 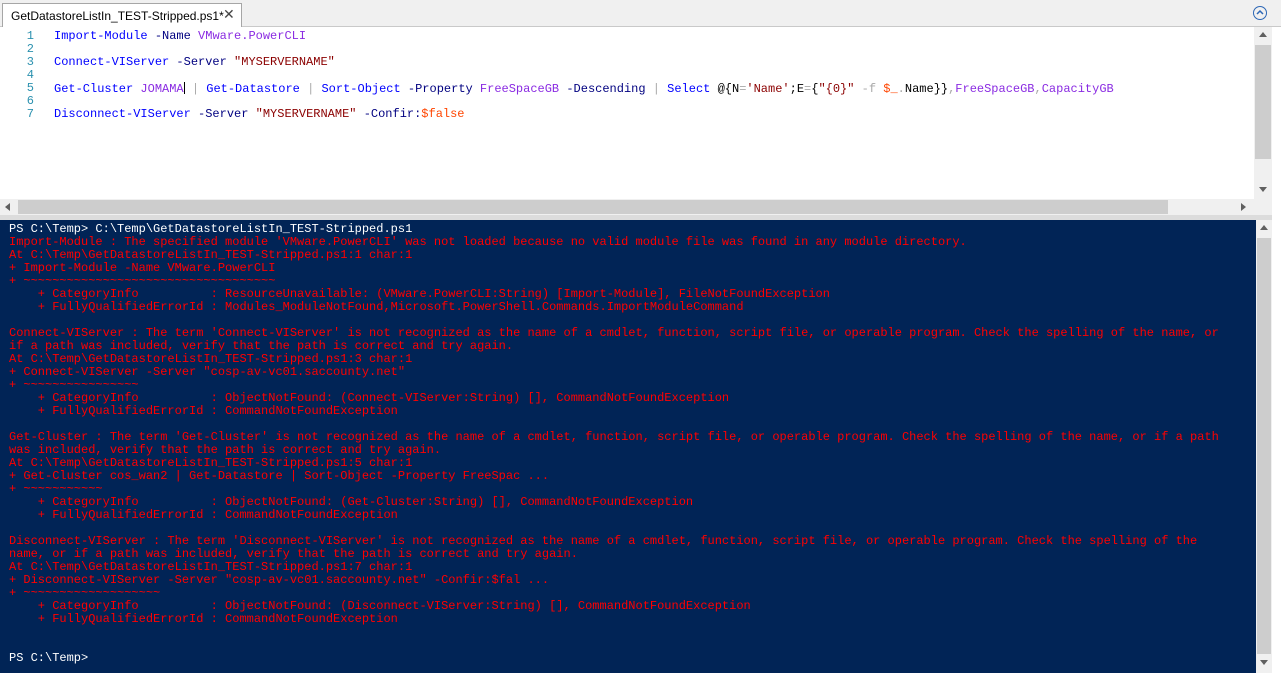 What do you see at coordinates (919, 89) in the screenshot?
I see `code-token: Name` at bounding box center [919, 89].